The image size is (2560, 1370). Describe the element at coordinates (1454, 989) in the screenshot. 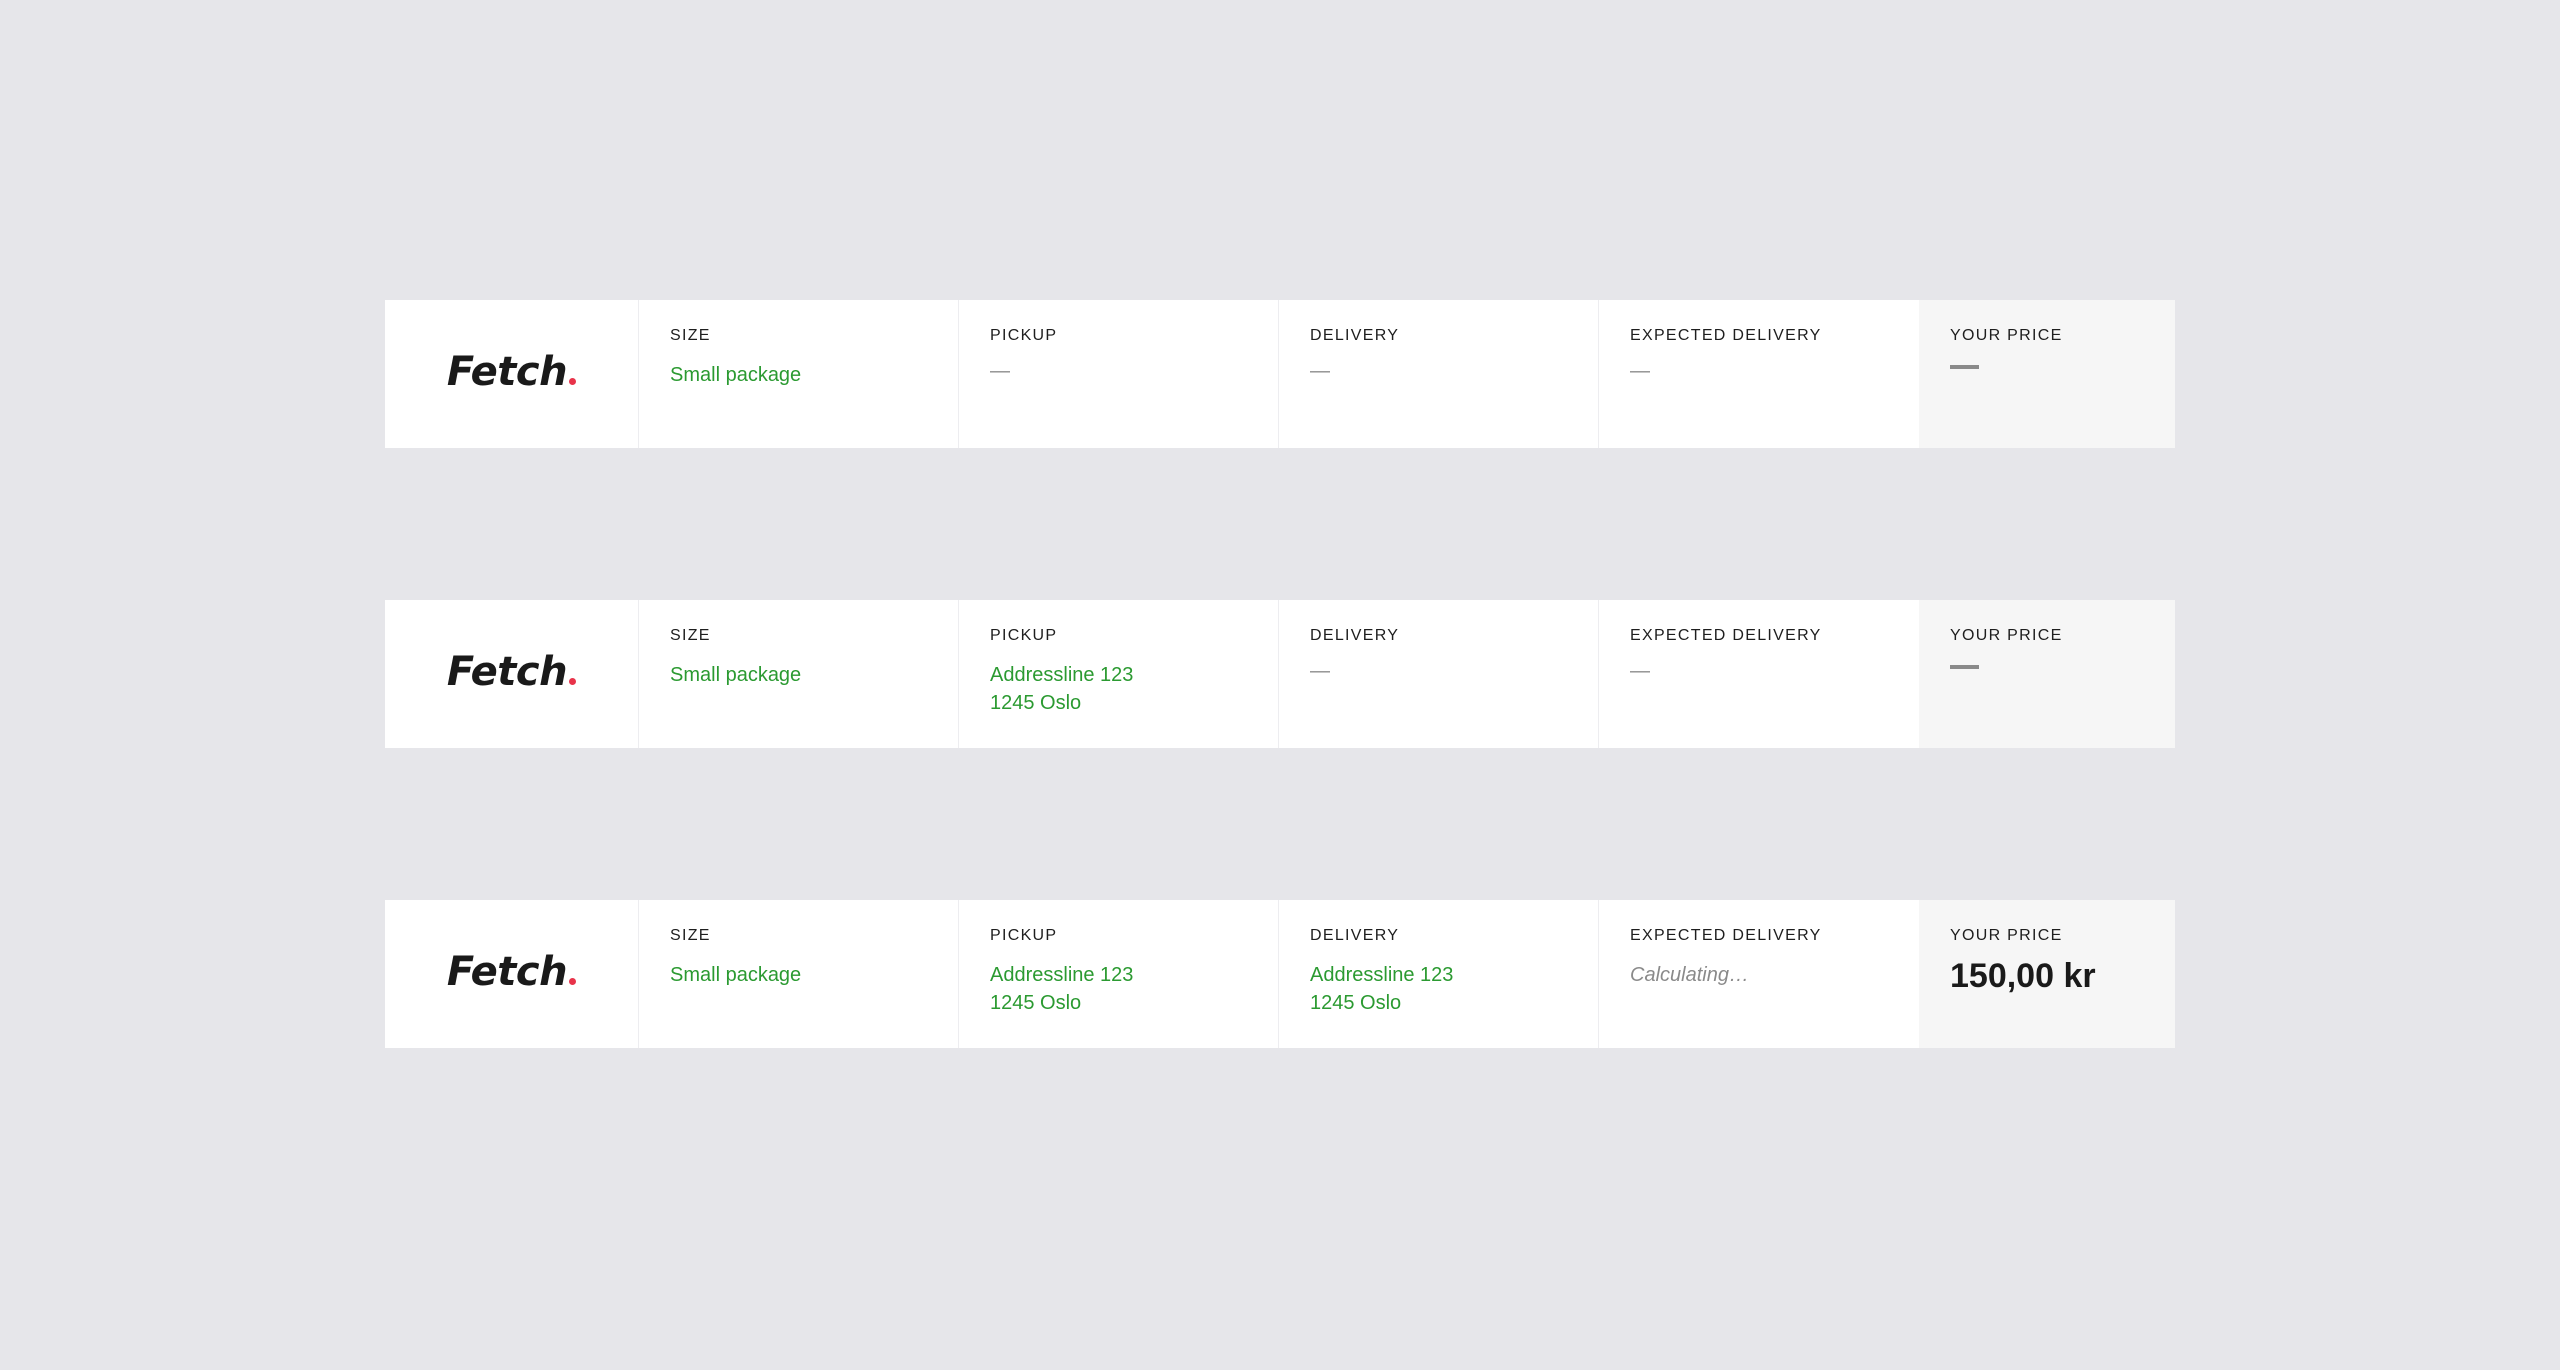

I see `delivery-address: Addressline 123 1245 Oslo` at that location.